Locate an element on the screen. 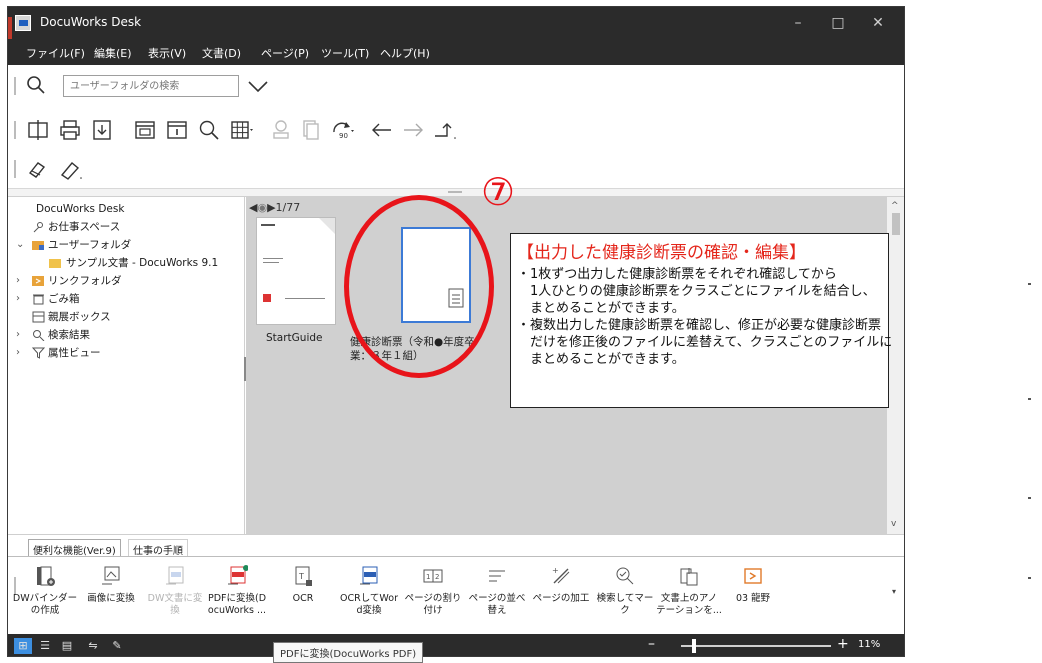 This screenshot has width=1042, height=663. up-arrow-icon is located at coordinates (445, 130).